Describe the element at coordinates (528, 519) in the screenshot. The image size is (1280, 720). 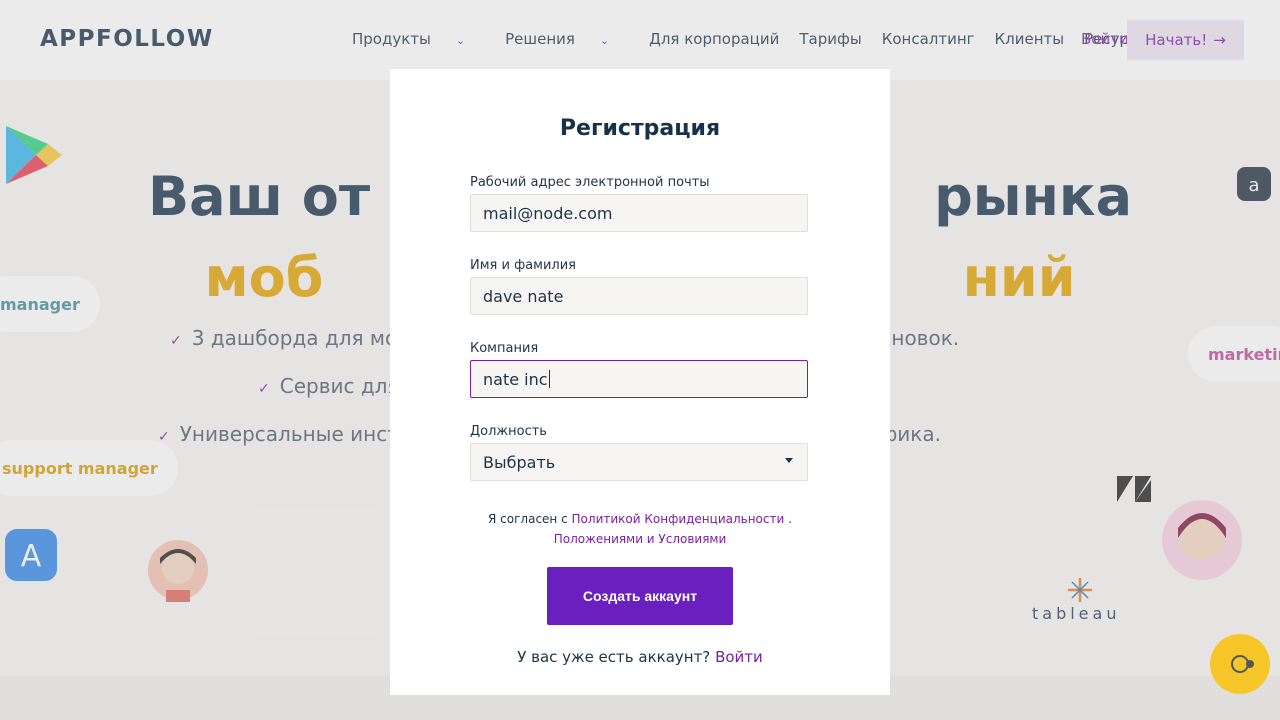
I see `terms-prefix: Я согласен с` at that location.